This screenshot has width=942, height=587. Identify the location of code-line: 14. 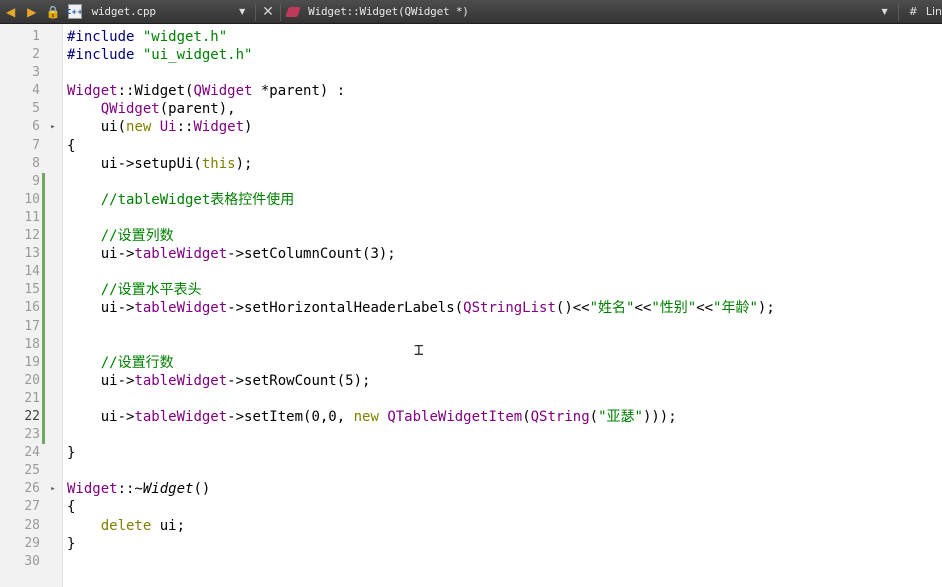
(471, 272).